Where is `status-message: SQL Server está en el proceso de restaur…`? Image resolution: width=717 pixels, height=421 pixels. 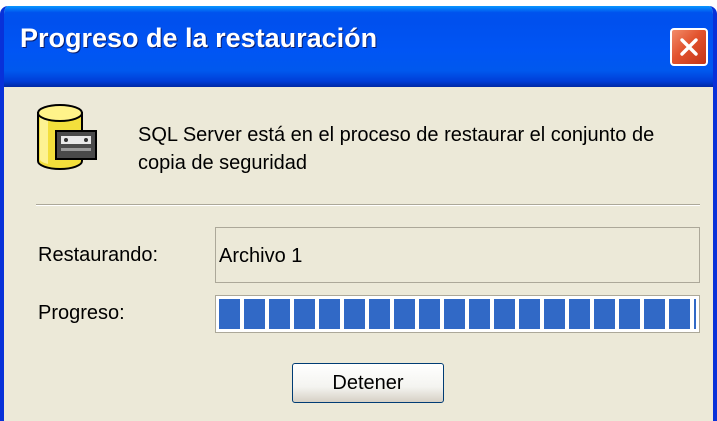
status-message: SQL Server está en el proceso de restaur… is located at coordinates (396, 149).